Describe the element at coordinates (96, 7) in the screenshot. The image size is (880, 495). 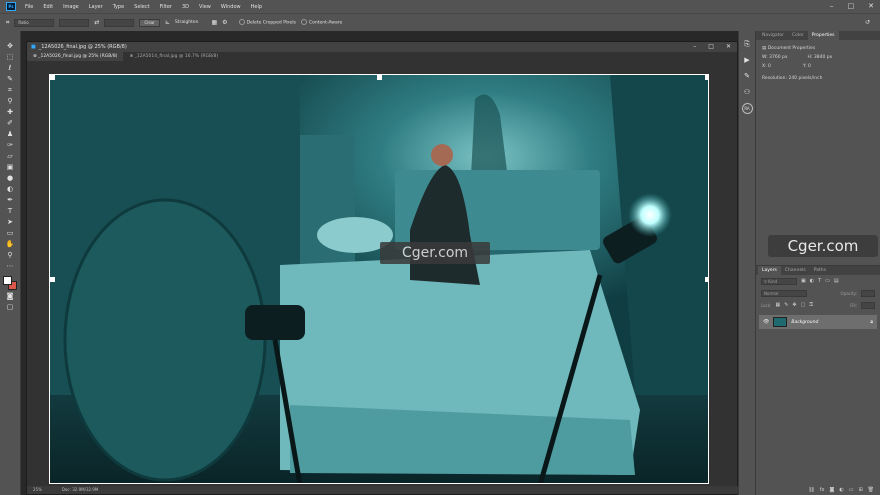
I see `menu-layer: Layer` at that location.